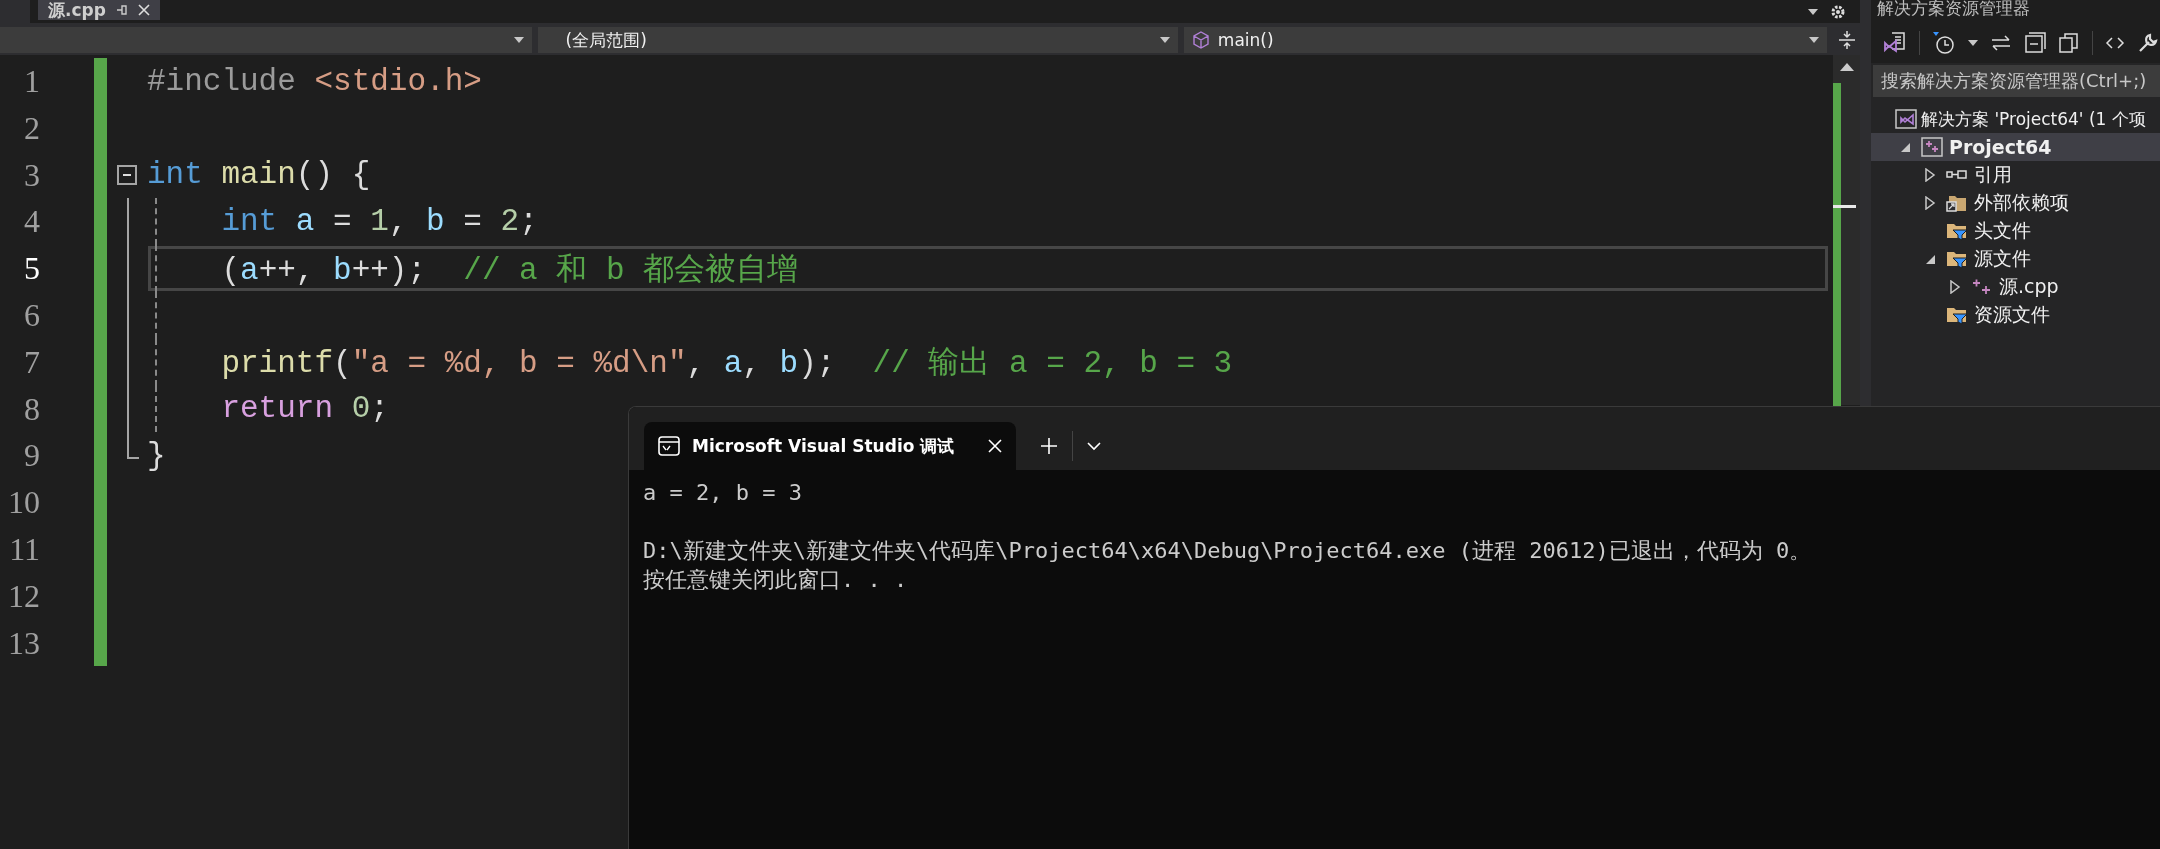 Image resolution: width=2160 pixels, height=849 pixels. I want to click on code-line: int main() {, so click(259, 175).